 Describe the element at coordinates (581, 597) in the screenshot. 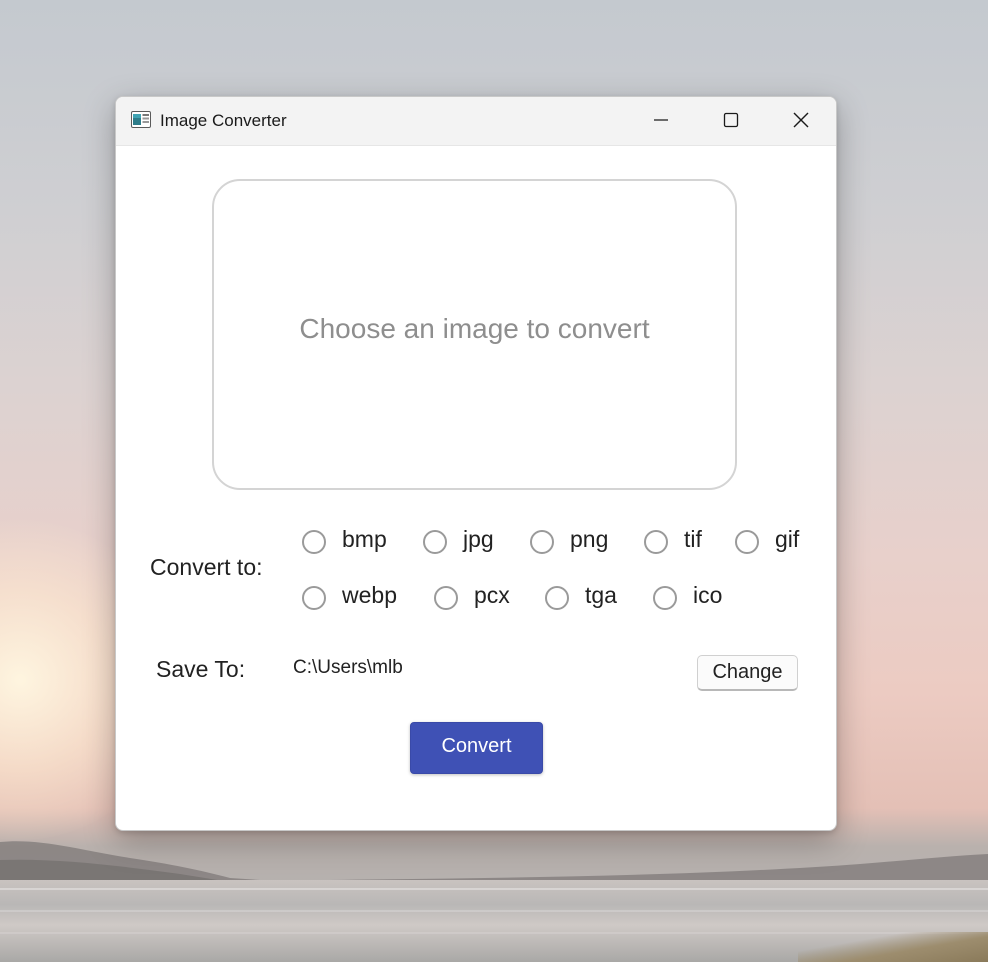

I see `format-radio-tga: tga` at that location.